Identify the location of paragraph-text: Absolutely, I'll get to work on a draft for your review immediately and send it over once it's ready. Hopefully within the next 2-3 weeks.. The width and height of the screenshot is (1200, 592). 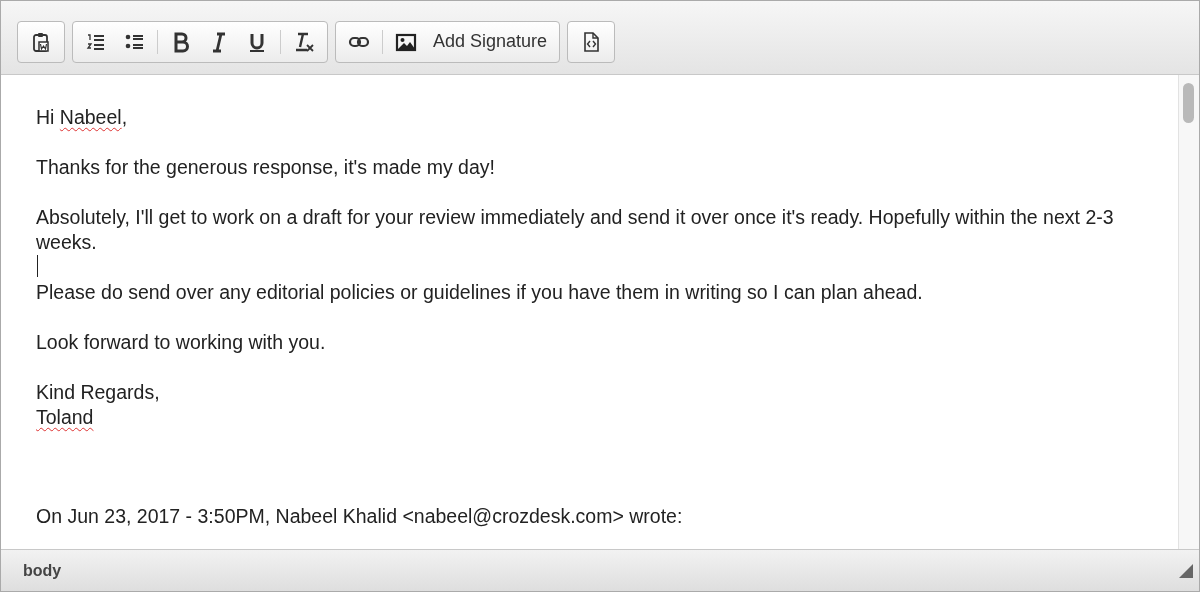
(575, 230).